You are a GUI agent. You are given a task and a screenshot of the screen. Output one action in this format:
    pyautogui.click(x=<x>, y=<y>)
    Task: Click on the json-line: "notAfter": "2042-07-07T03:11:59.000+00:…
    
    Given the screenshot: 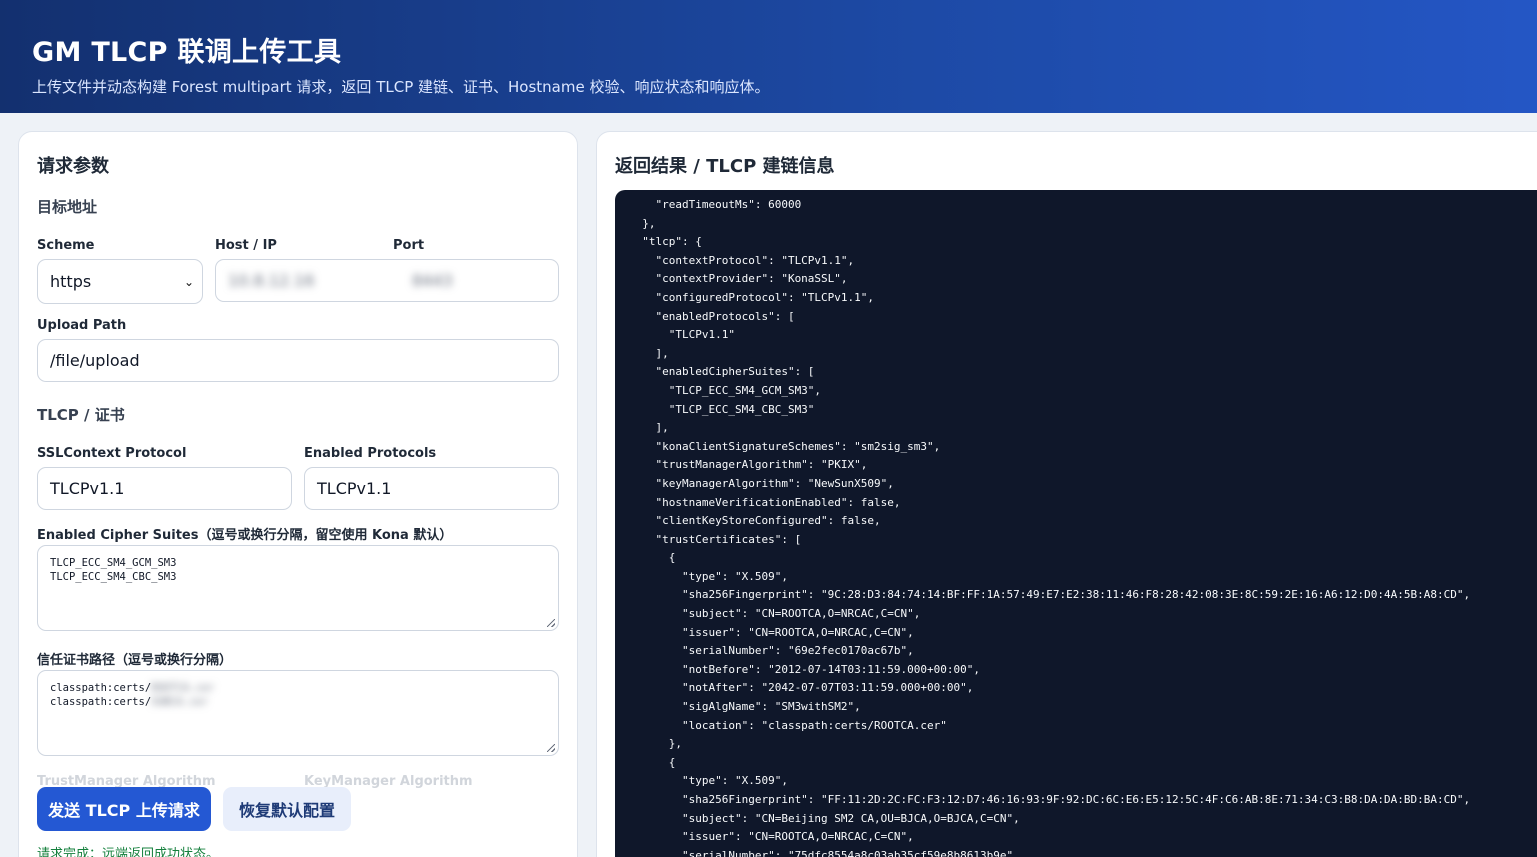 What is the action you would take?
    pyautogui.click(x=801, y=688)
    